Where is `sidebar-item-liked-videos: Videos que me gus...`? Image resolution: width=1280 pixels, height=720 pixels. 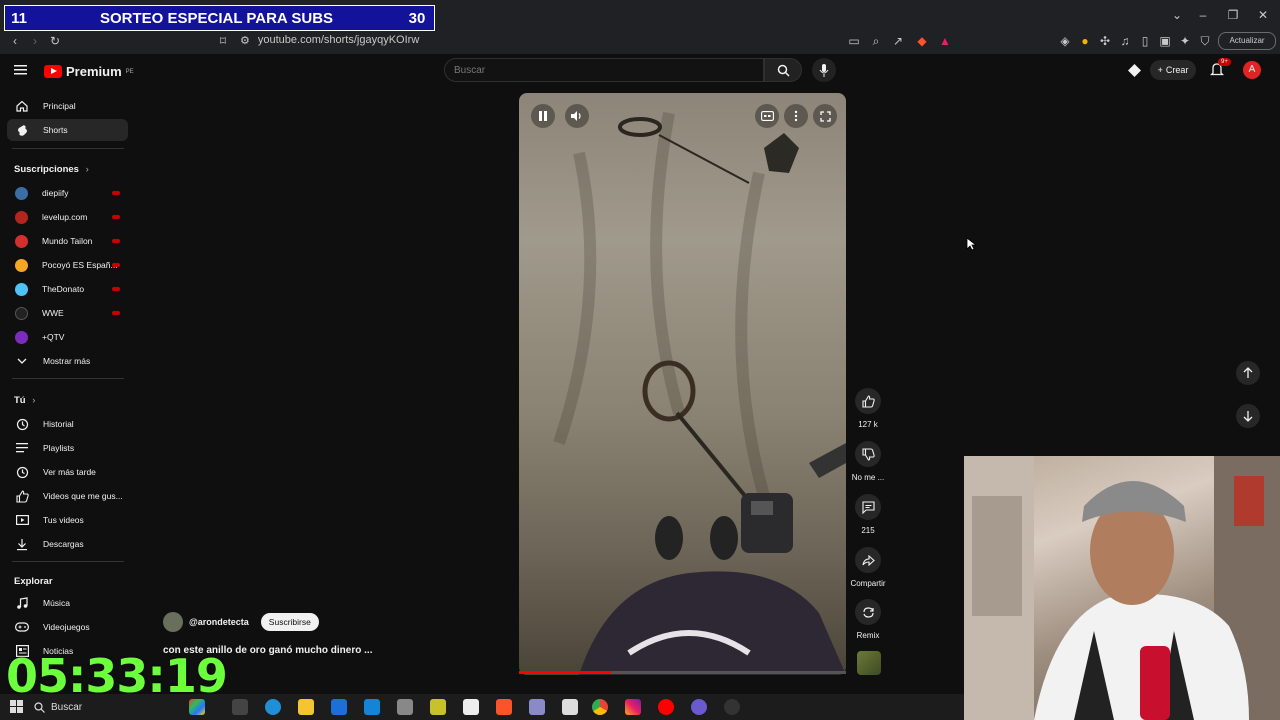
sidebar-item-liked-videos: Videos que me gus... is located at coordinates (67, 496).